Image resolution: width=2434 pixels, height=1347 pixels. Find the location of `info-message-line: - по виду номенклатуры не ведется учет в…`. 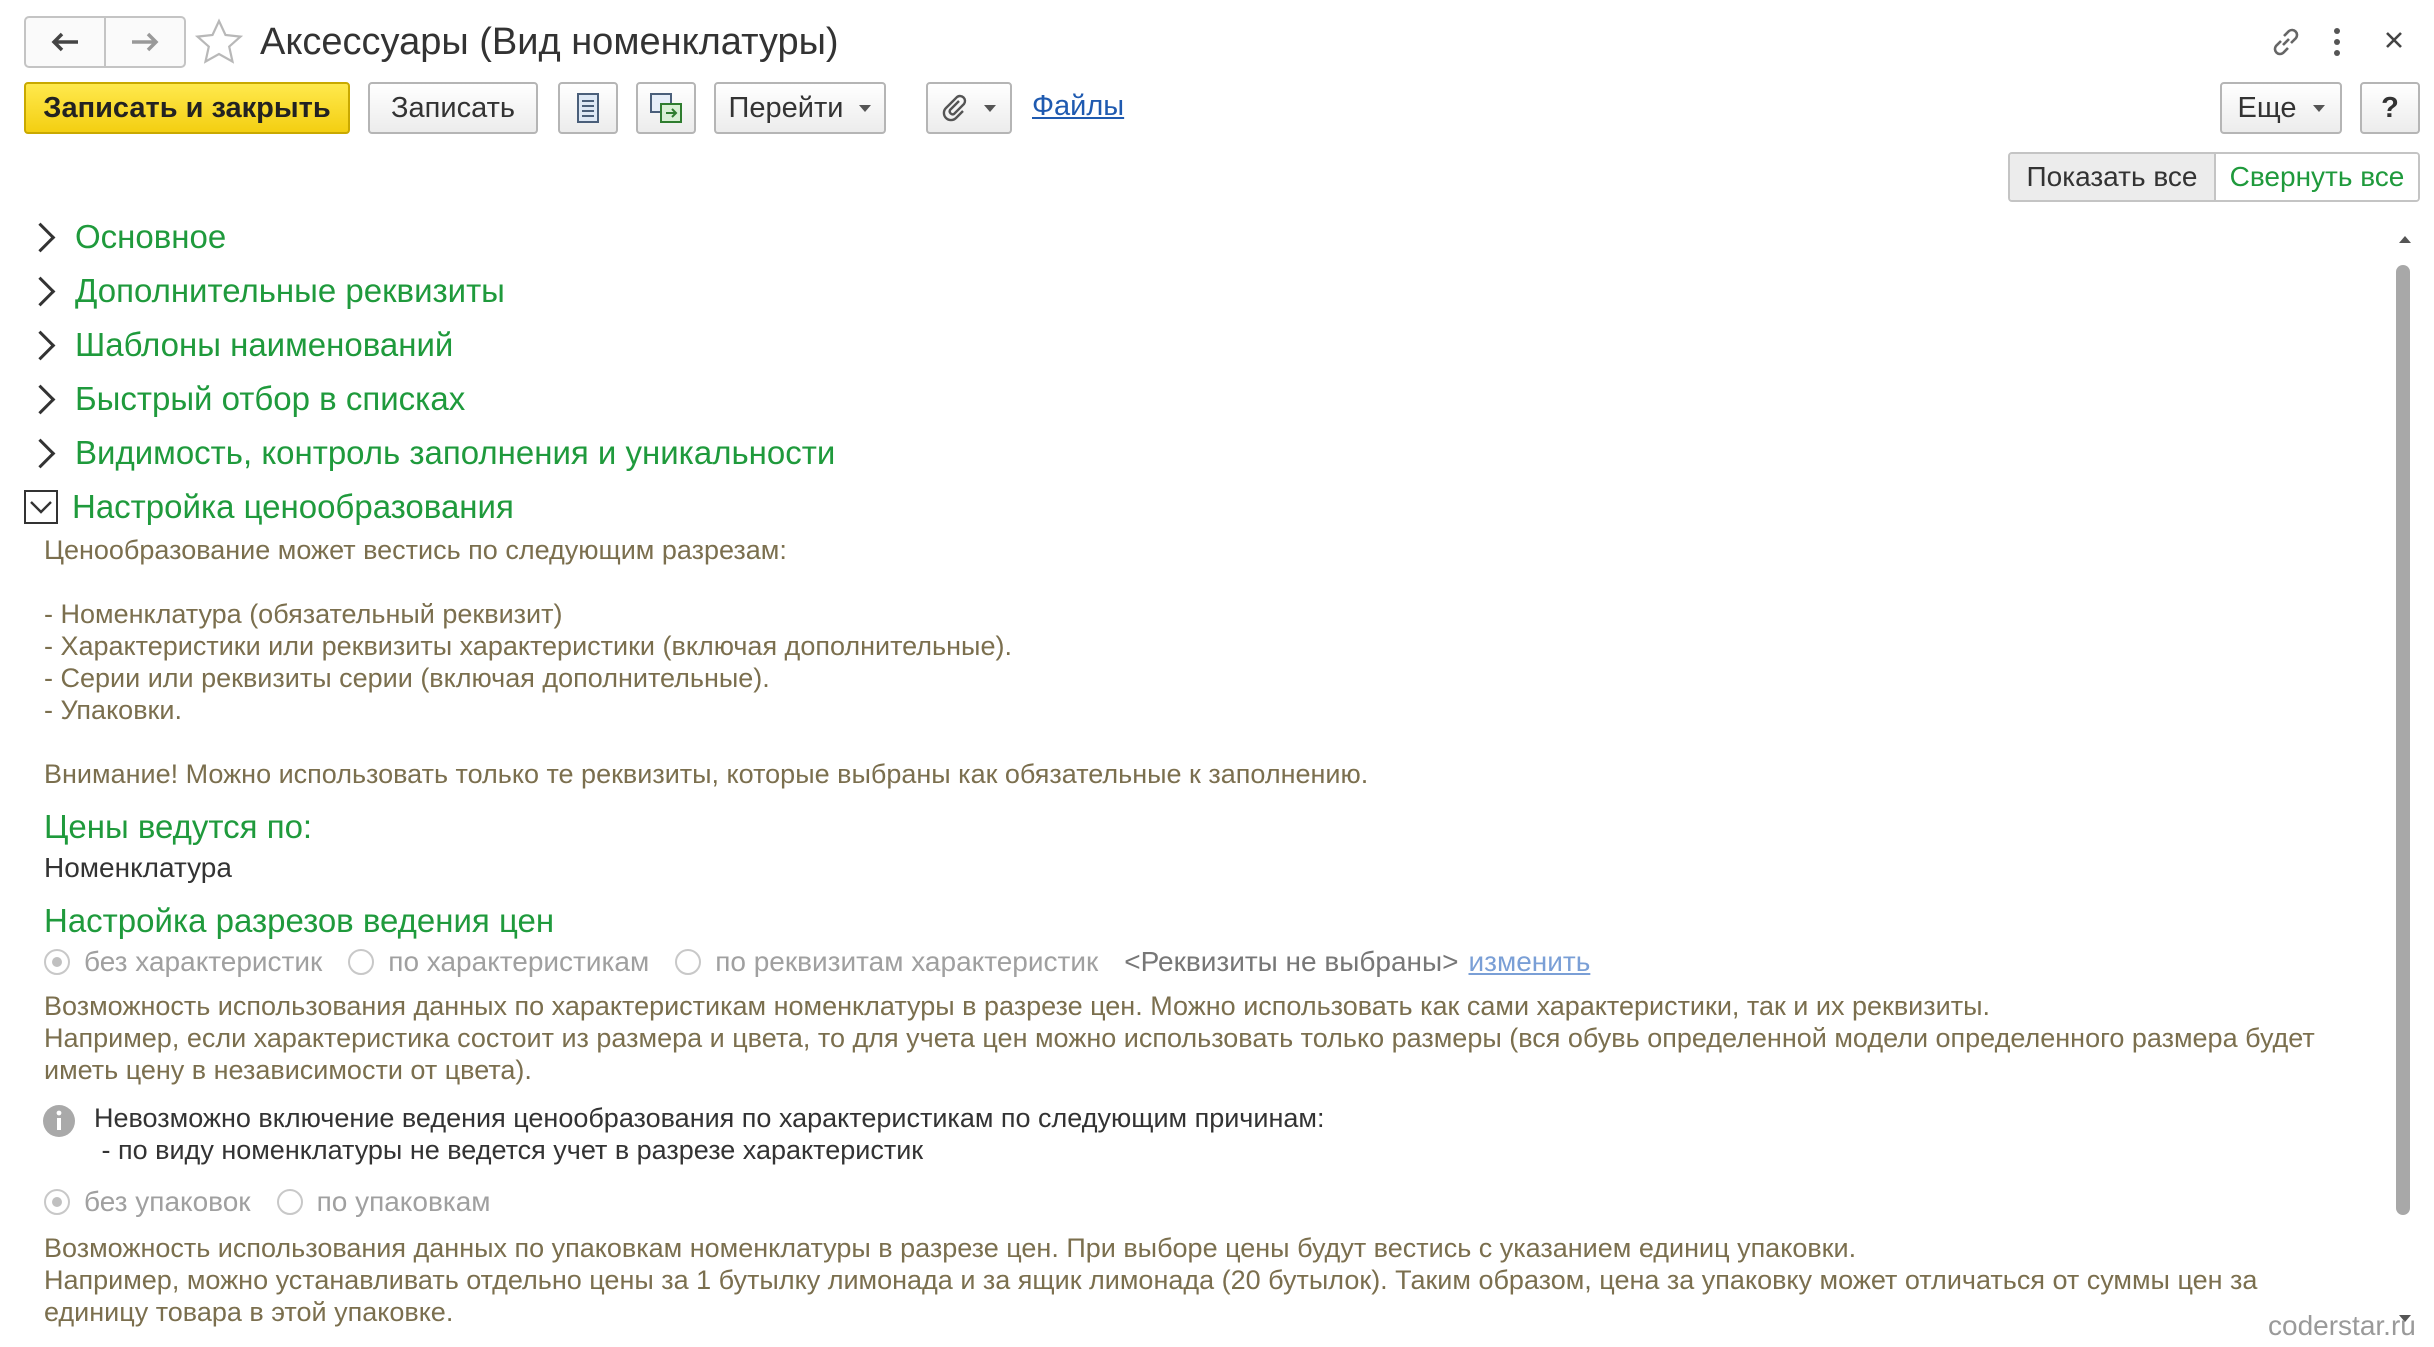

info-message-line: - по виду номенклатуры не ведется учет в… is located at coordinates (509, 1150).